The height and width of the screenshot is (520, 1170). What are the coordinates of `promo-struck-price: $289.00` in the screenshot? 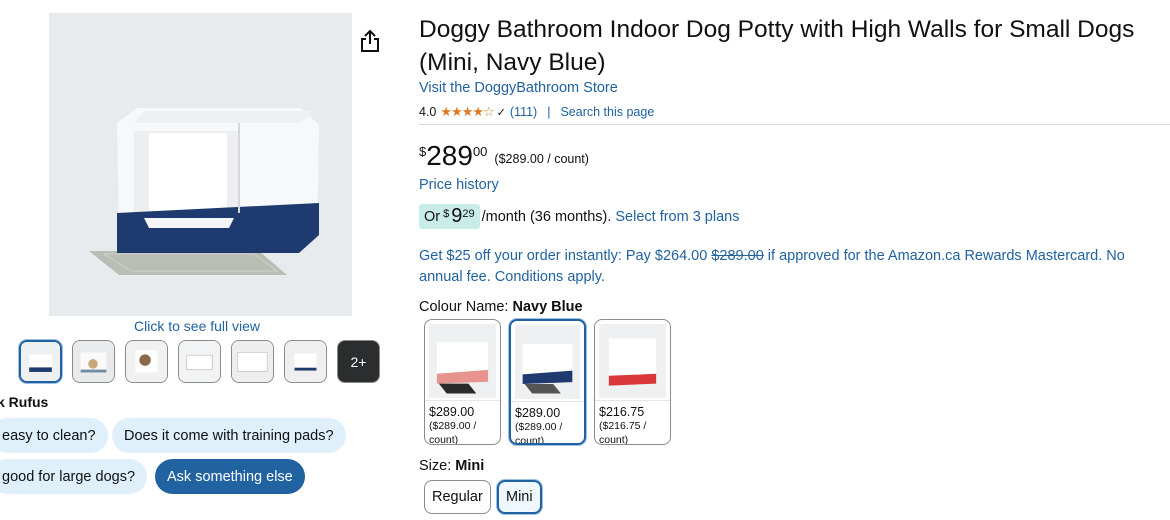 It's located at (737, 256).